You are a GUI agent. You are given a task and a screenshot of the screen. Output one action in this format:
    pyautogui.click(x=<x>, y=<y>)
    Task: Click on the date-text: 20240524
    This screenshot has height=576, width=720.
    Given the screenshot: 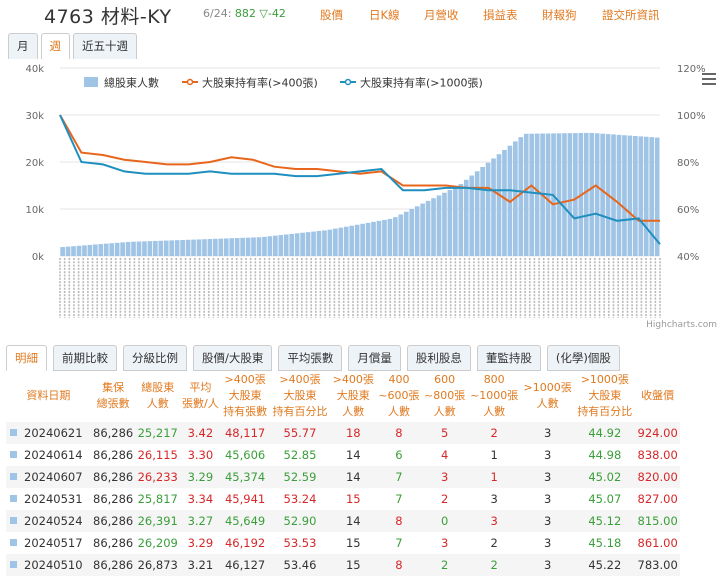 What is the action you would take?
    pyautogui.click(x=53, y=521)
    